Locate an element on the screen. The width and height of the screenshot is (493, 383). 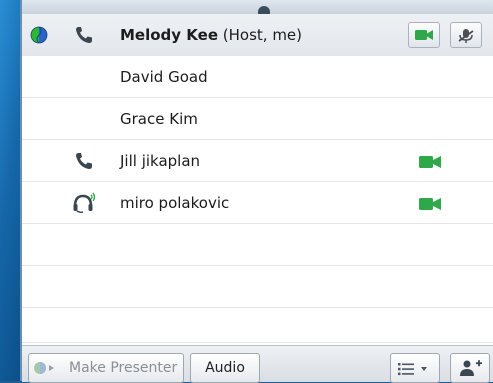
participant-name: David Goad is located at coordinates (164, 77).